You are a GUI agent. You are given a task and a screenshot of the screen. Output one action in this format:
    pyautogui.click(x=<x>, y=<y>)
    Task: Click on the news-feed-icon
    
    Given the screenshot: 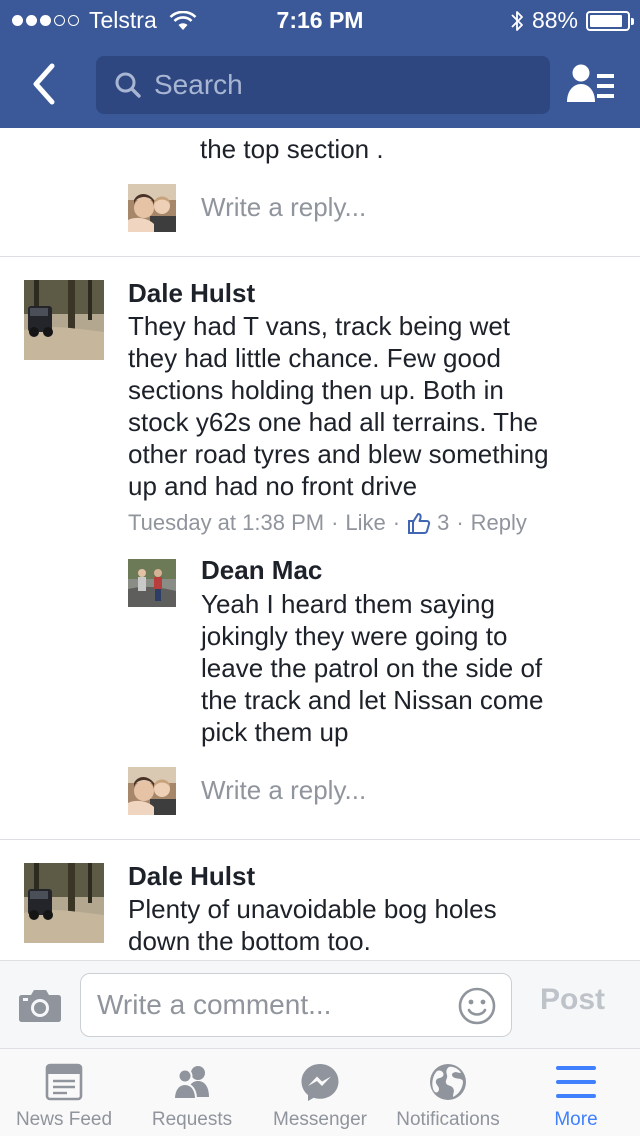 What is the action you would take?
    pyautogui.click(x=64, y=1082)
    